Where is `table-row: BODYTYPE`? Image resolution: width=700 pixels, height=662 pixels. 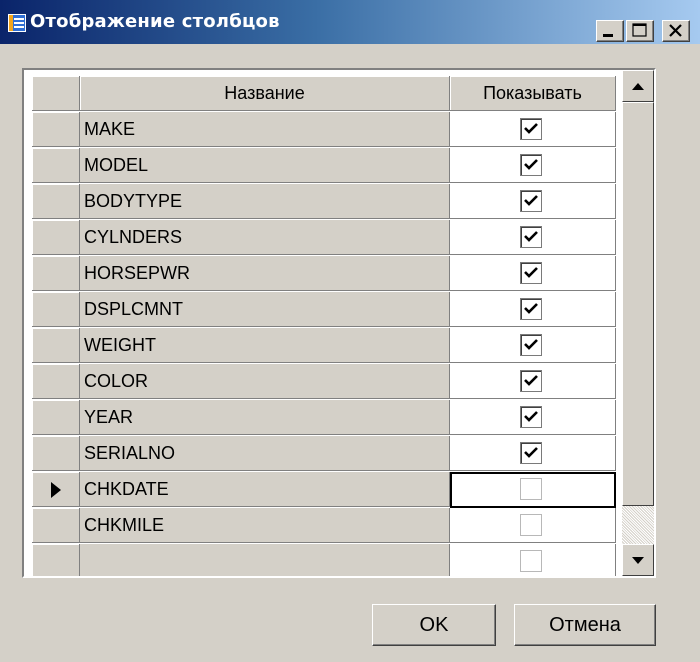
table-row: BODYTYPE is located at coordinates (320, 202).